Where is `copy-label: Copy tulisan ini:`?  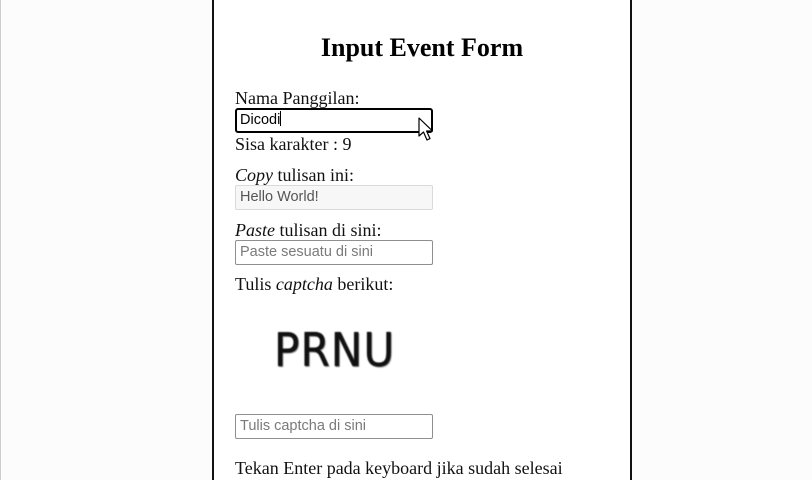 copy-label: Copy tulisan ini: is located at coordinates (294, 175).